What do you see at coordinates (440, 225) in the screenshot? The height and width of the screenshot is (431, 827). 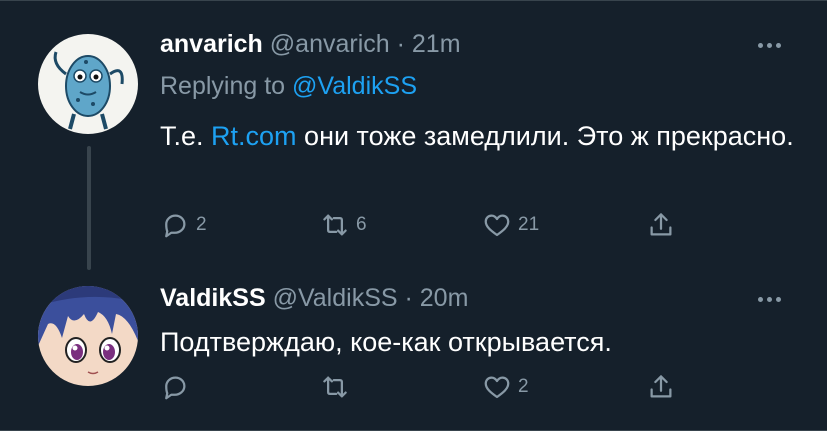 I see `tweet-actions: 2 6 21` at bounding box center [440, 225].